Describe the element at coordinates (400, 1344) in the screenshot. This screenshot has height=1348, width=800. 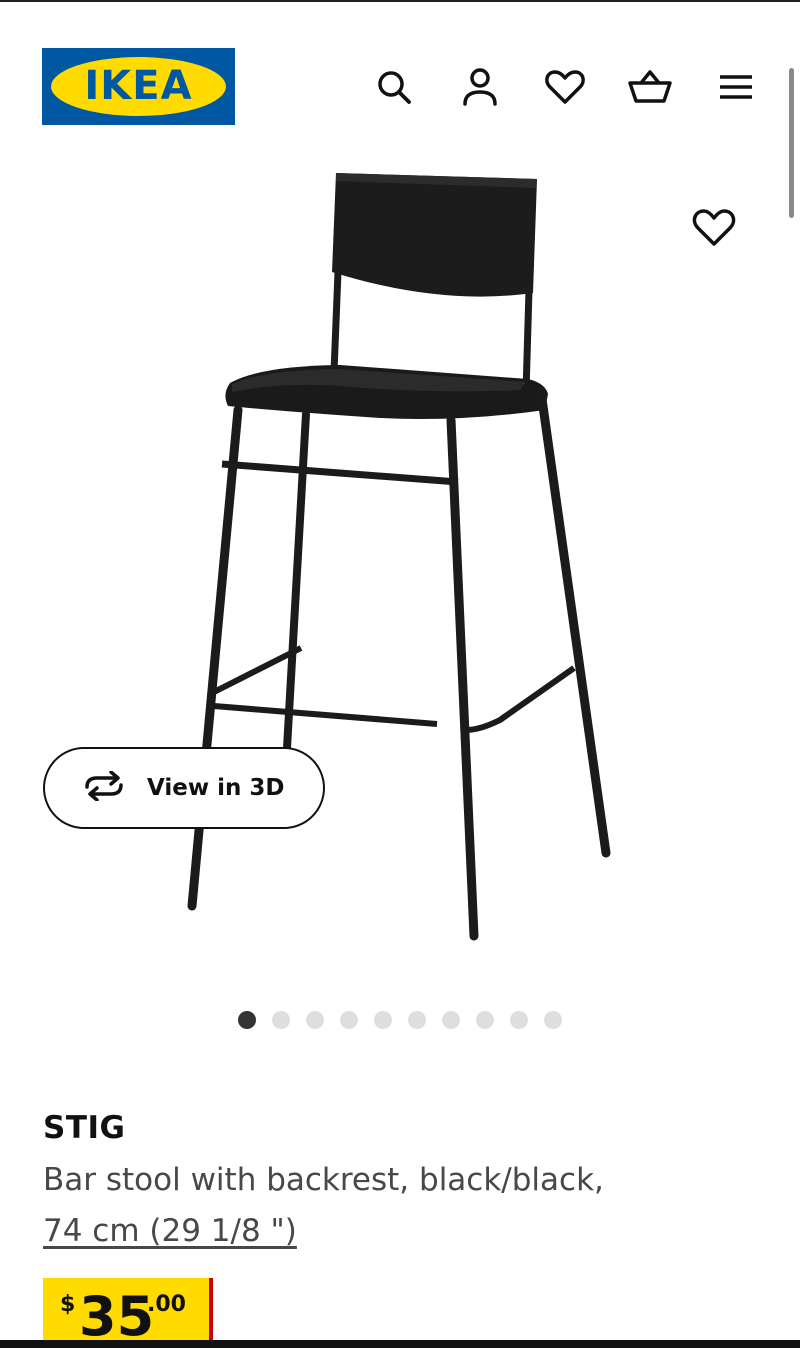
I see `bottom-bar` at that location.